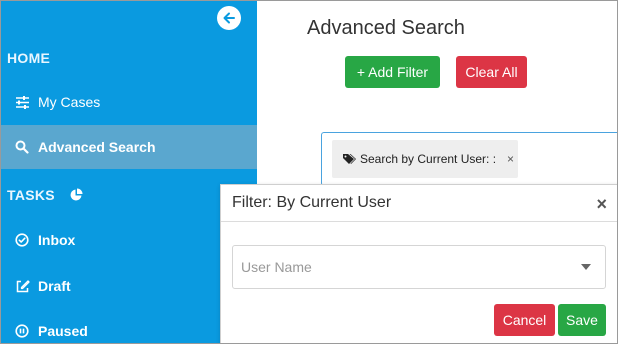 The width and height of the screenshot is (618, 344). I want to click on sidebar-item-advanced-search: Advanced Search, so click(129, 147).